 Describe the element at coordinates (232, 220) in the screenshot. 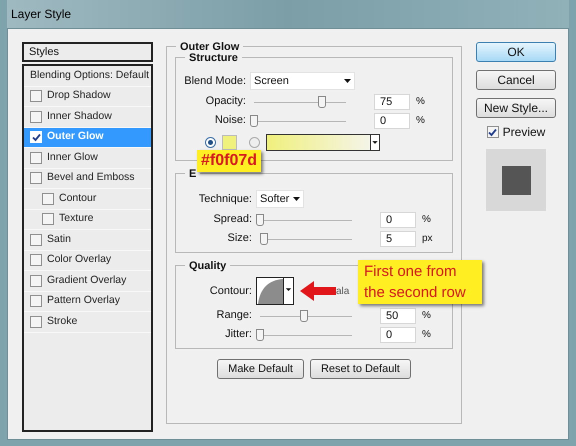

I see `slider-label: Spread:` at that location.